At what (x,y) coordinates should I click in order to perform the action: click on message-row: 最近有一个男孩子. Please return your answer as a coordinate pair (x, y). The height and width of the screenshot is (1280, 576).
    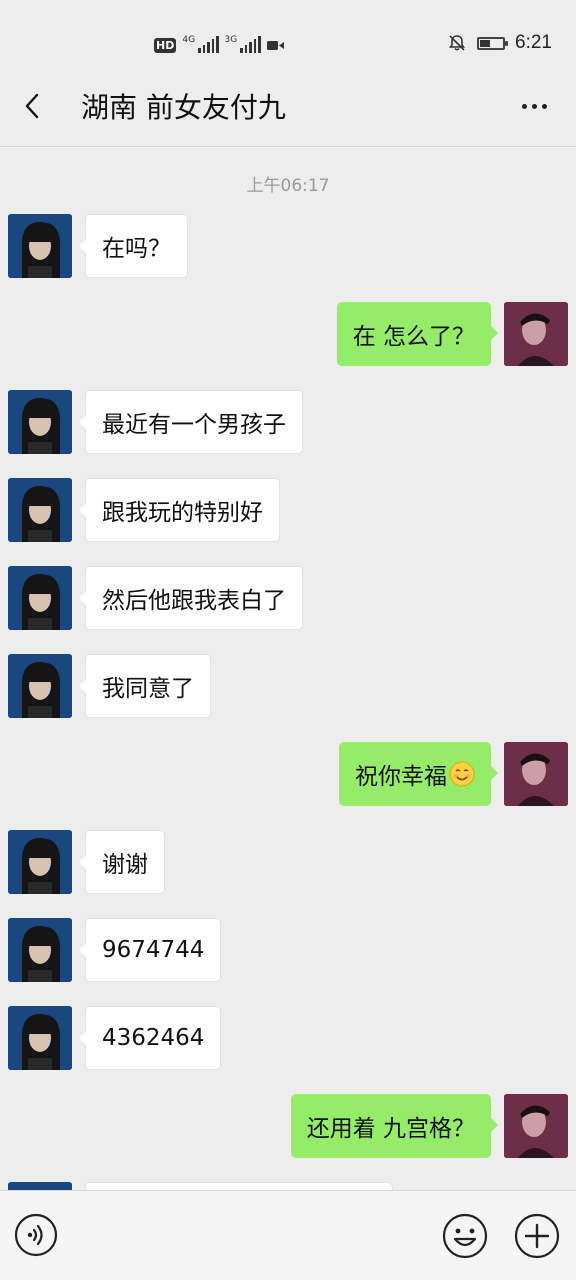
    Looking at the image, I should click on (288, 422).